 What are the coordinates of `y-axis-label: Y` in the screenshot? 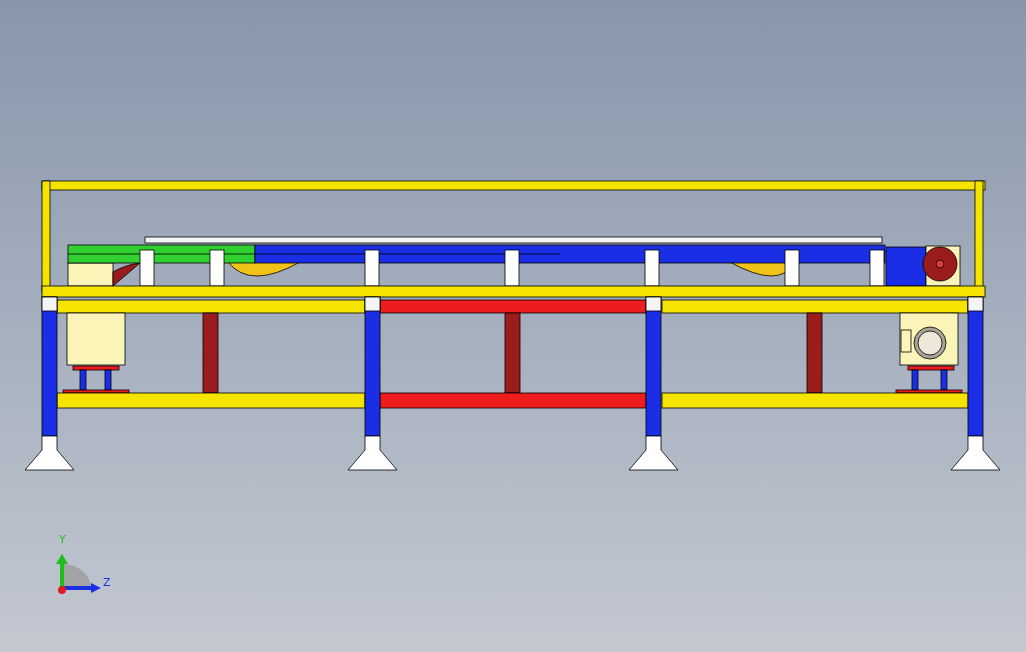 It's located at (62, 540).